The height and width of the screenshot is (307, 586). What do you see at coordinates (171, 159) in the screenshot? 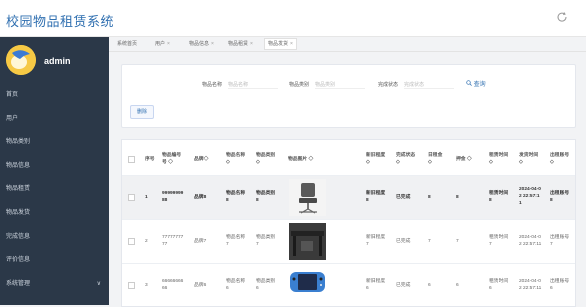
I see `header-item-no: 物品编号 号 ◇` at bounding box center [171, 159].